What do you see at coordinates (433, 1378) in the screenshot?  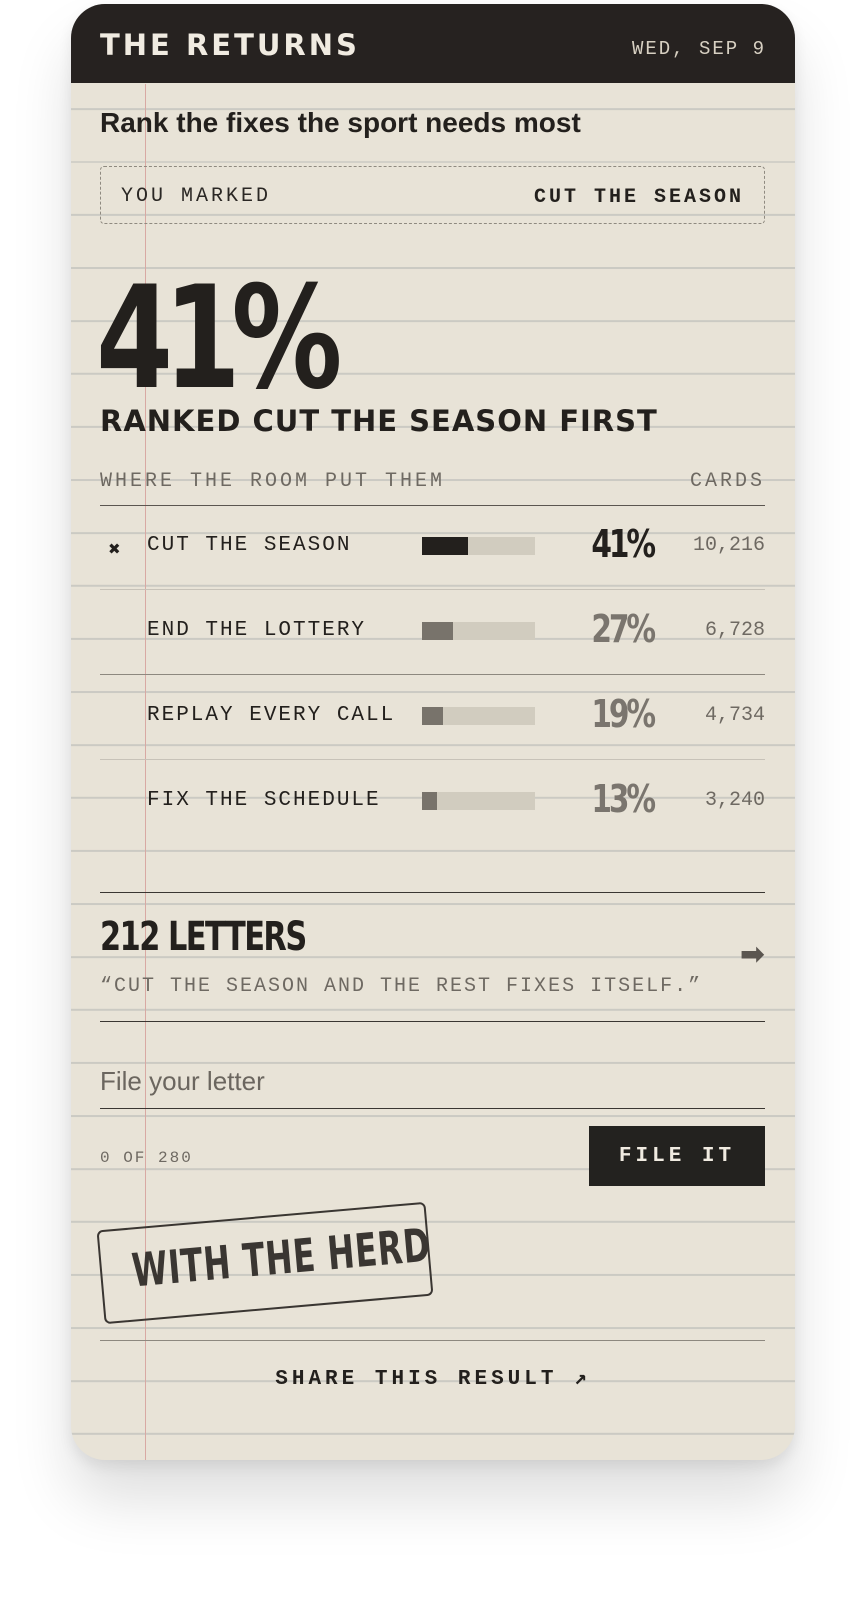 I see `share-result-link: SHARE THIS RESULT ↗` at bounding box center [433, 1378].